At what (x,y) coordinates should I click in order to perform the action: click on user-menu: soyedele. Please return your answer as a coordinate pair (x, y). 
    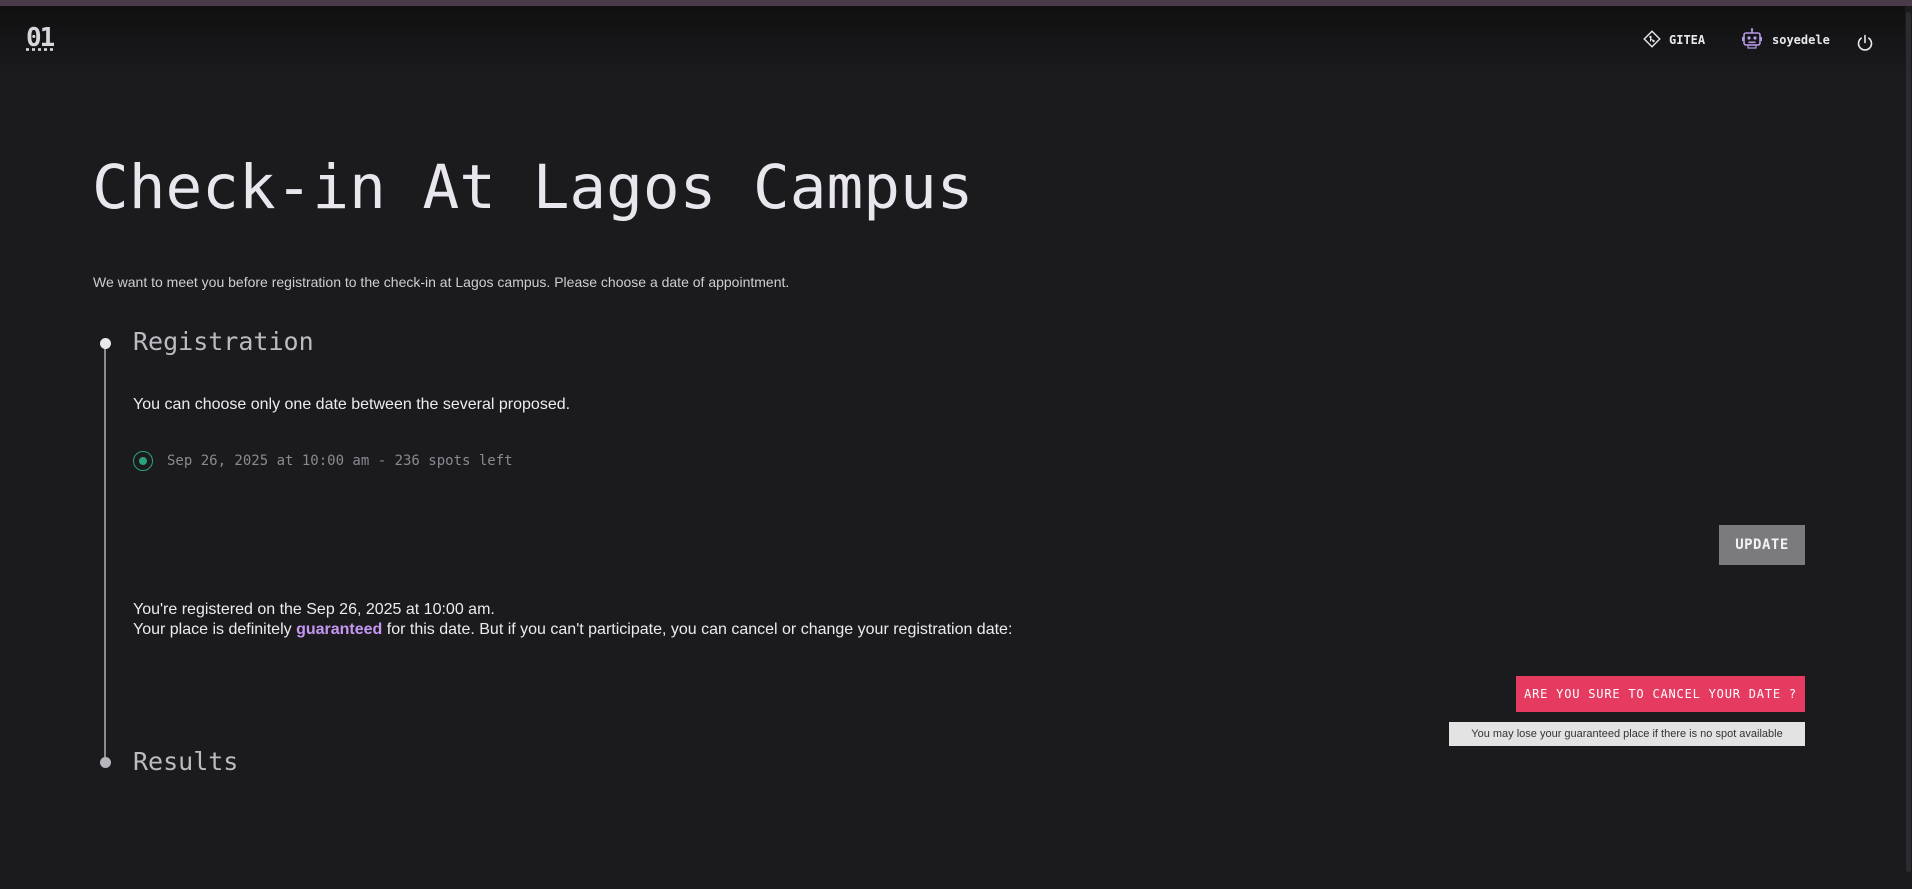
    Looking at the image, I should click on (1785, 40).